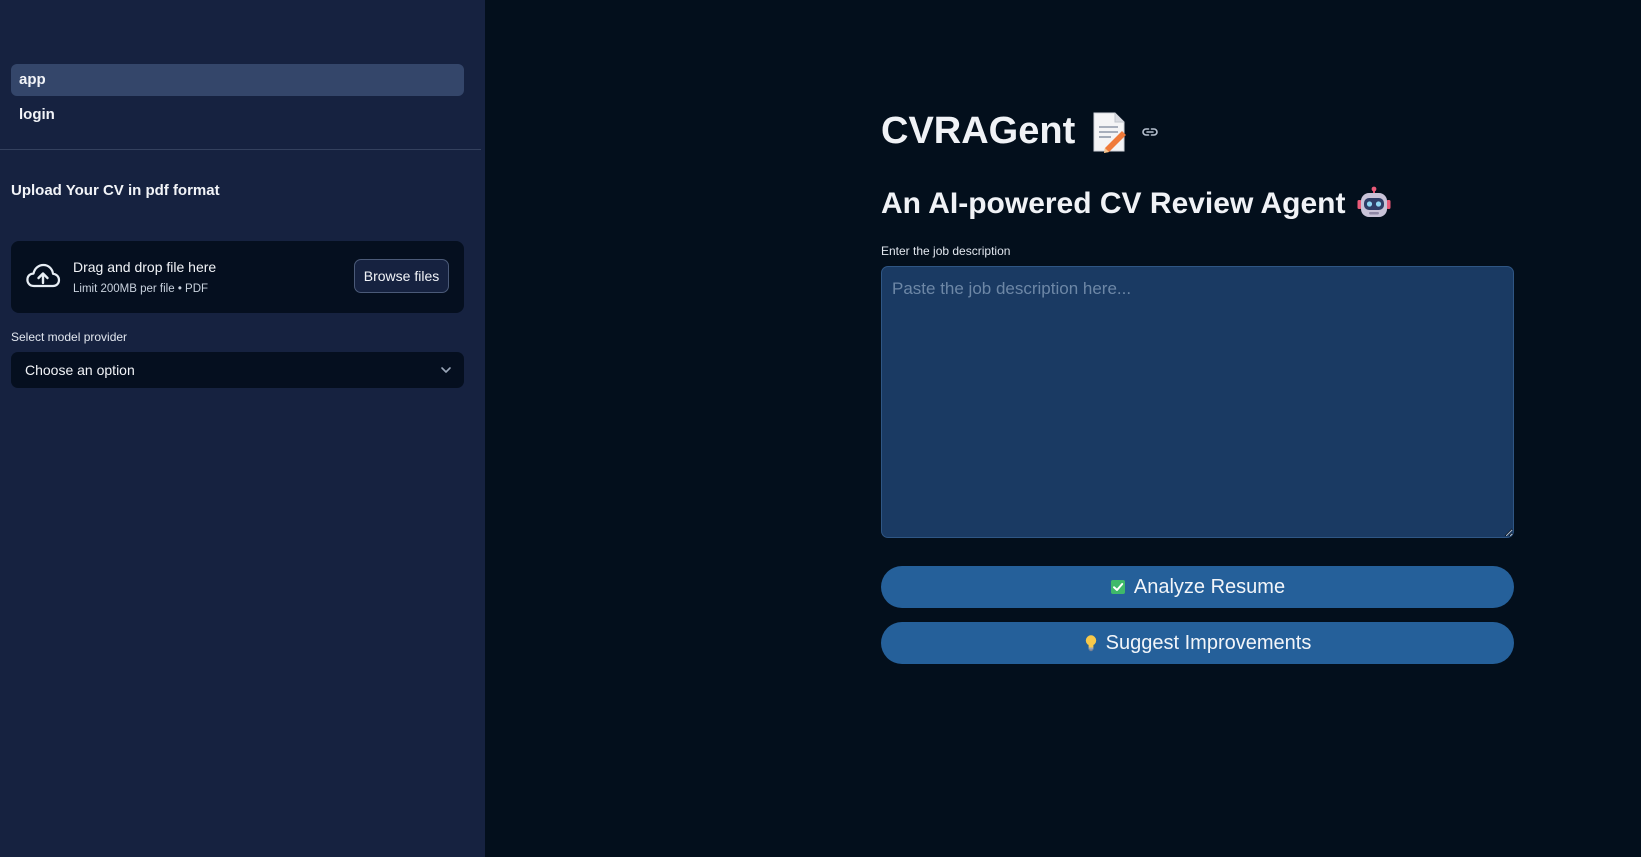 Image resolution: width=1641 pixels, height=857 pixels. I want to click on page-subtitle: An AI-powered CV Review Agent, so click(1113, 203).